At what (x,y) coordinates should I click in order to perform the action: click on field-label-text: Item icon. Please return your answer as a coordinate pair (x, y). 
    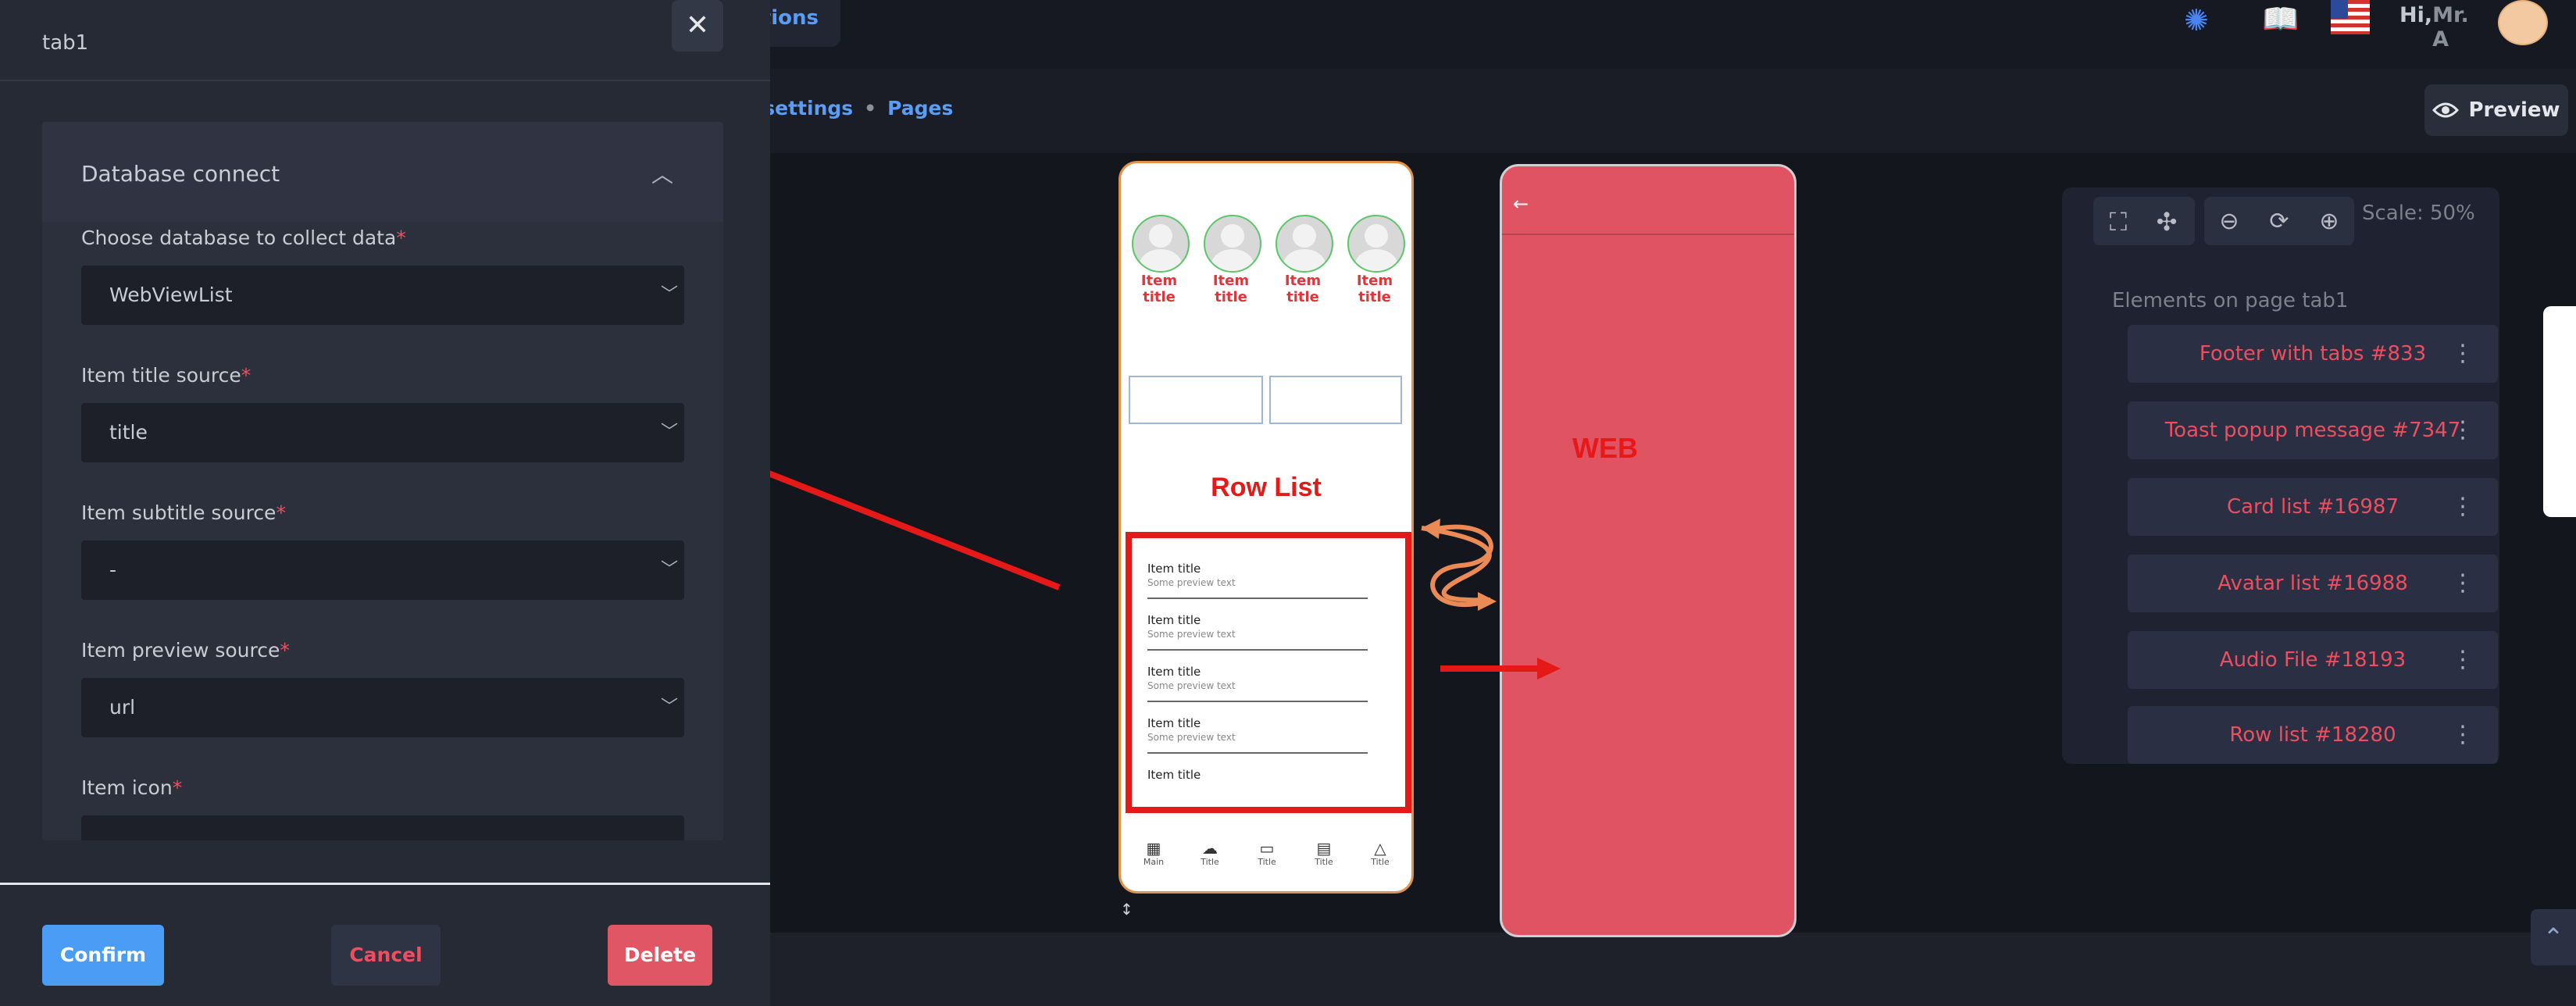
    Looking at the image, I should click on (127, 787).